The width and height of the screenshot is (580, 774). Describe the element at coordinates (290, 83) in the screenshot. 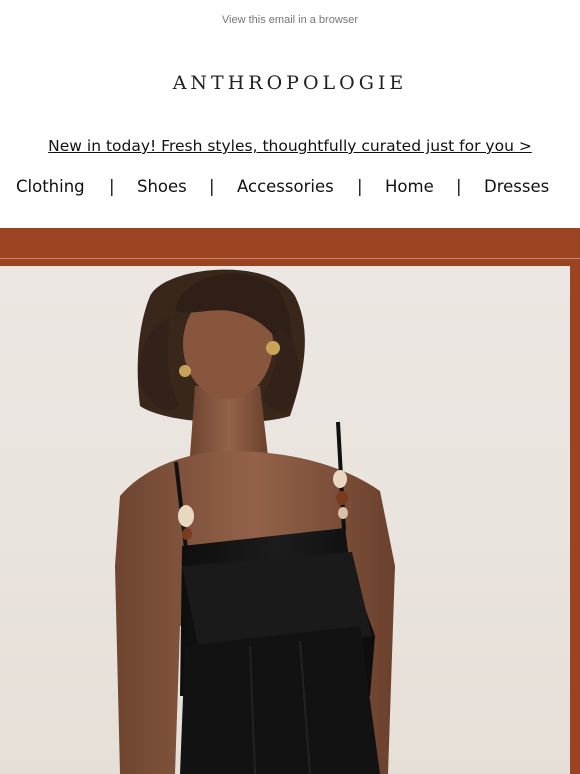

I see `brand-logo: ANTHROPOLOGIE` at that location.